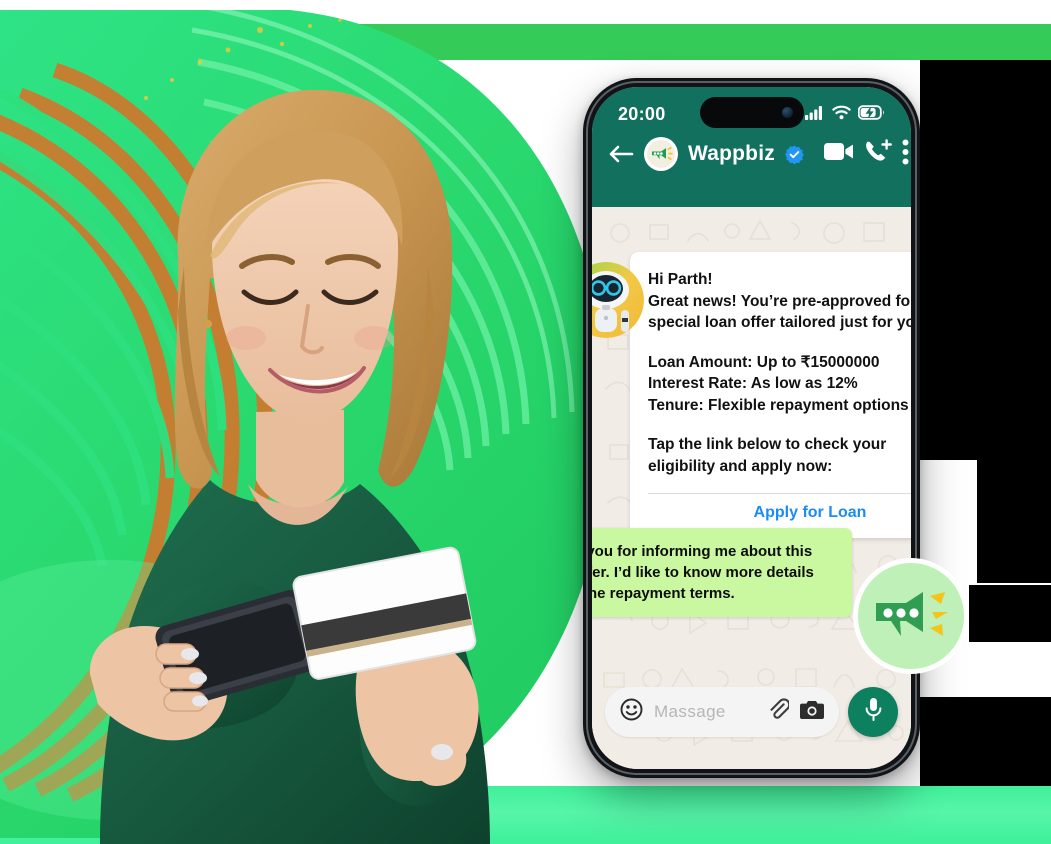  Describe the element at coordinates (838, 154) in the screenshot. I see `video-call-icon` at that location.